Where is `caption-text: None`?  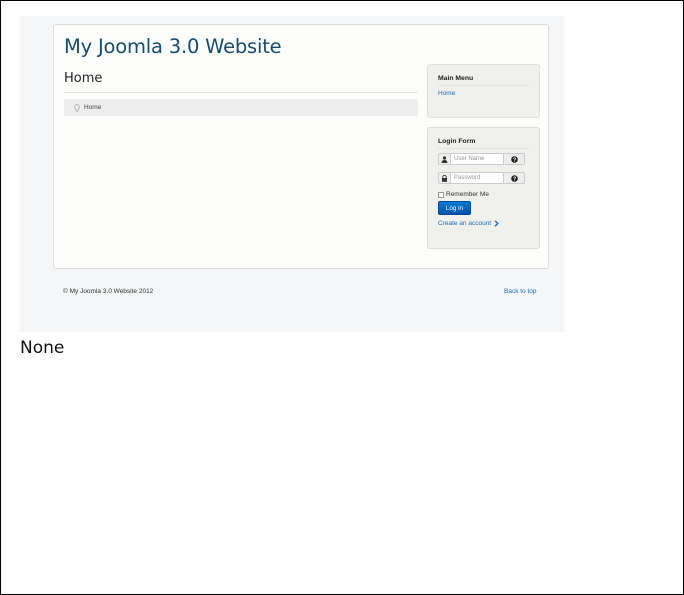
caption-text: None is located at coordinates (42, 348).